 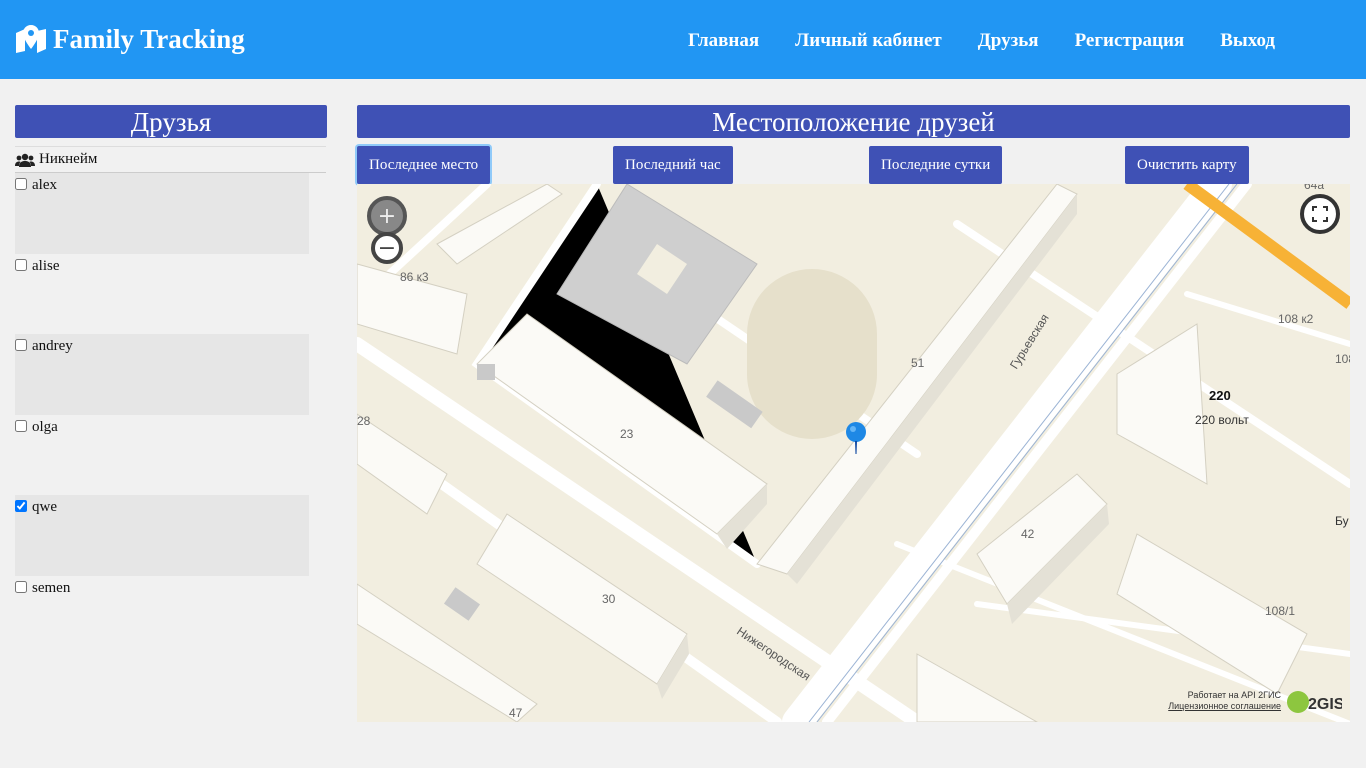 What do you see at coordinates (1296, 319) in the screenshot?
I see `building-label: 108 к2` at bounding box center [1296, 319].